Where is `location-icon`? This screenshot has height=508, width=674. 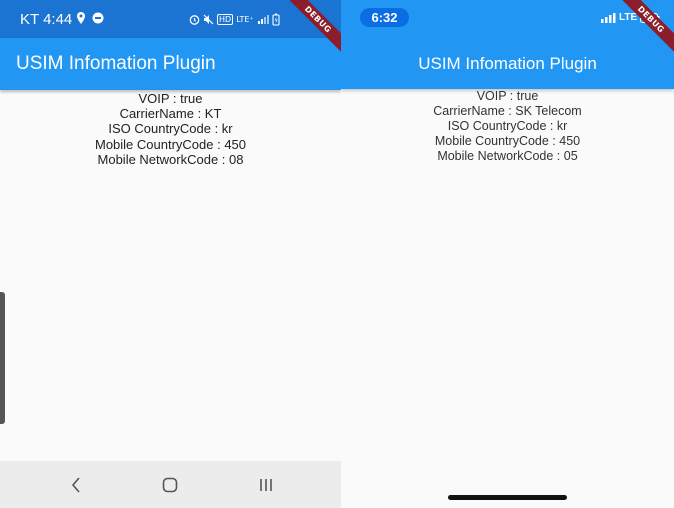
location-icon is located at coordinates (81, 18).